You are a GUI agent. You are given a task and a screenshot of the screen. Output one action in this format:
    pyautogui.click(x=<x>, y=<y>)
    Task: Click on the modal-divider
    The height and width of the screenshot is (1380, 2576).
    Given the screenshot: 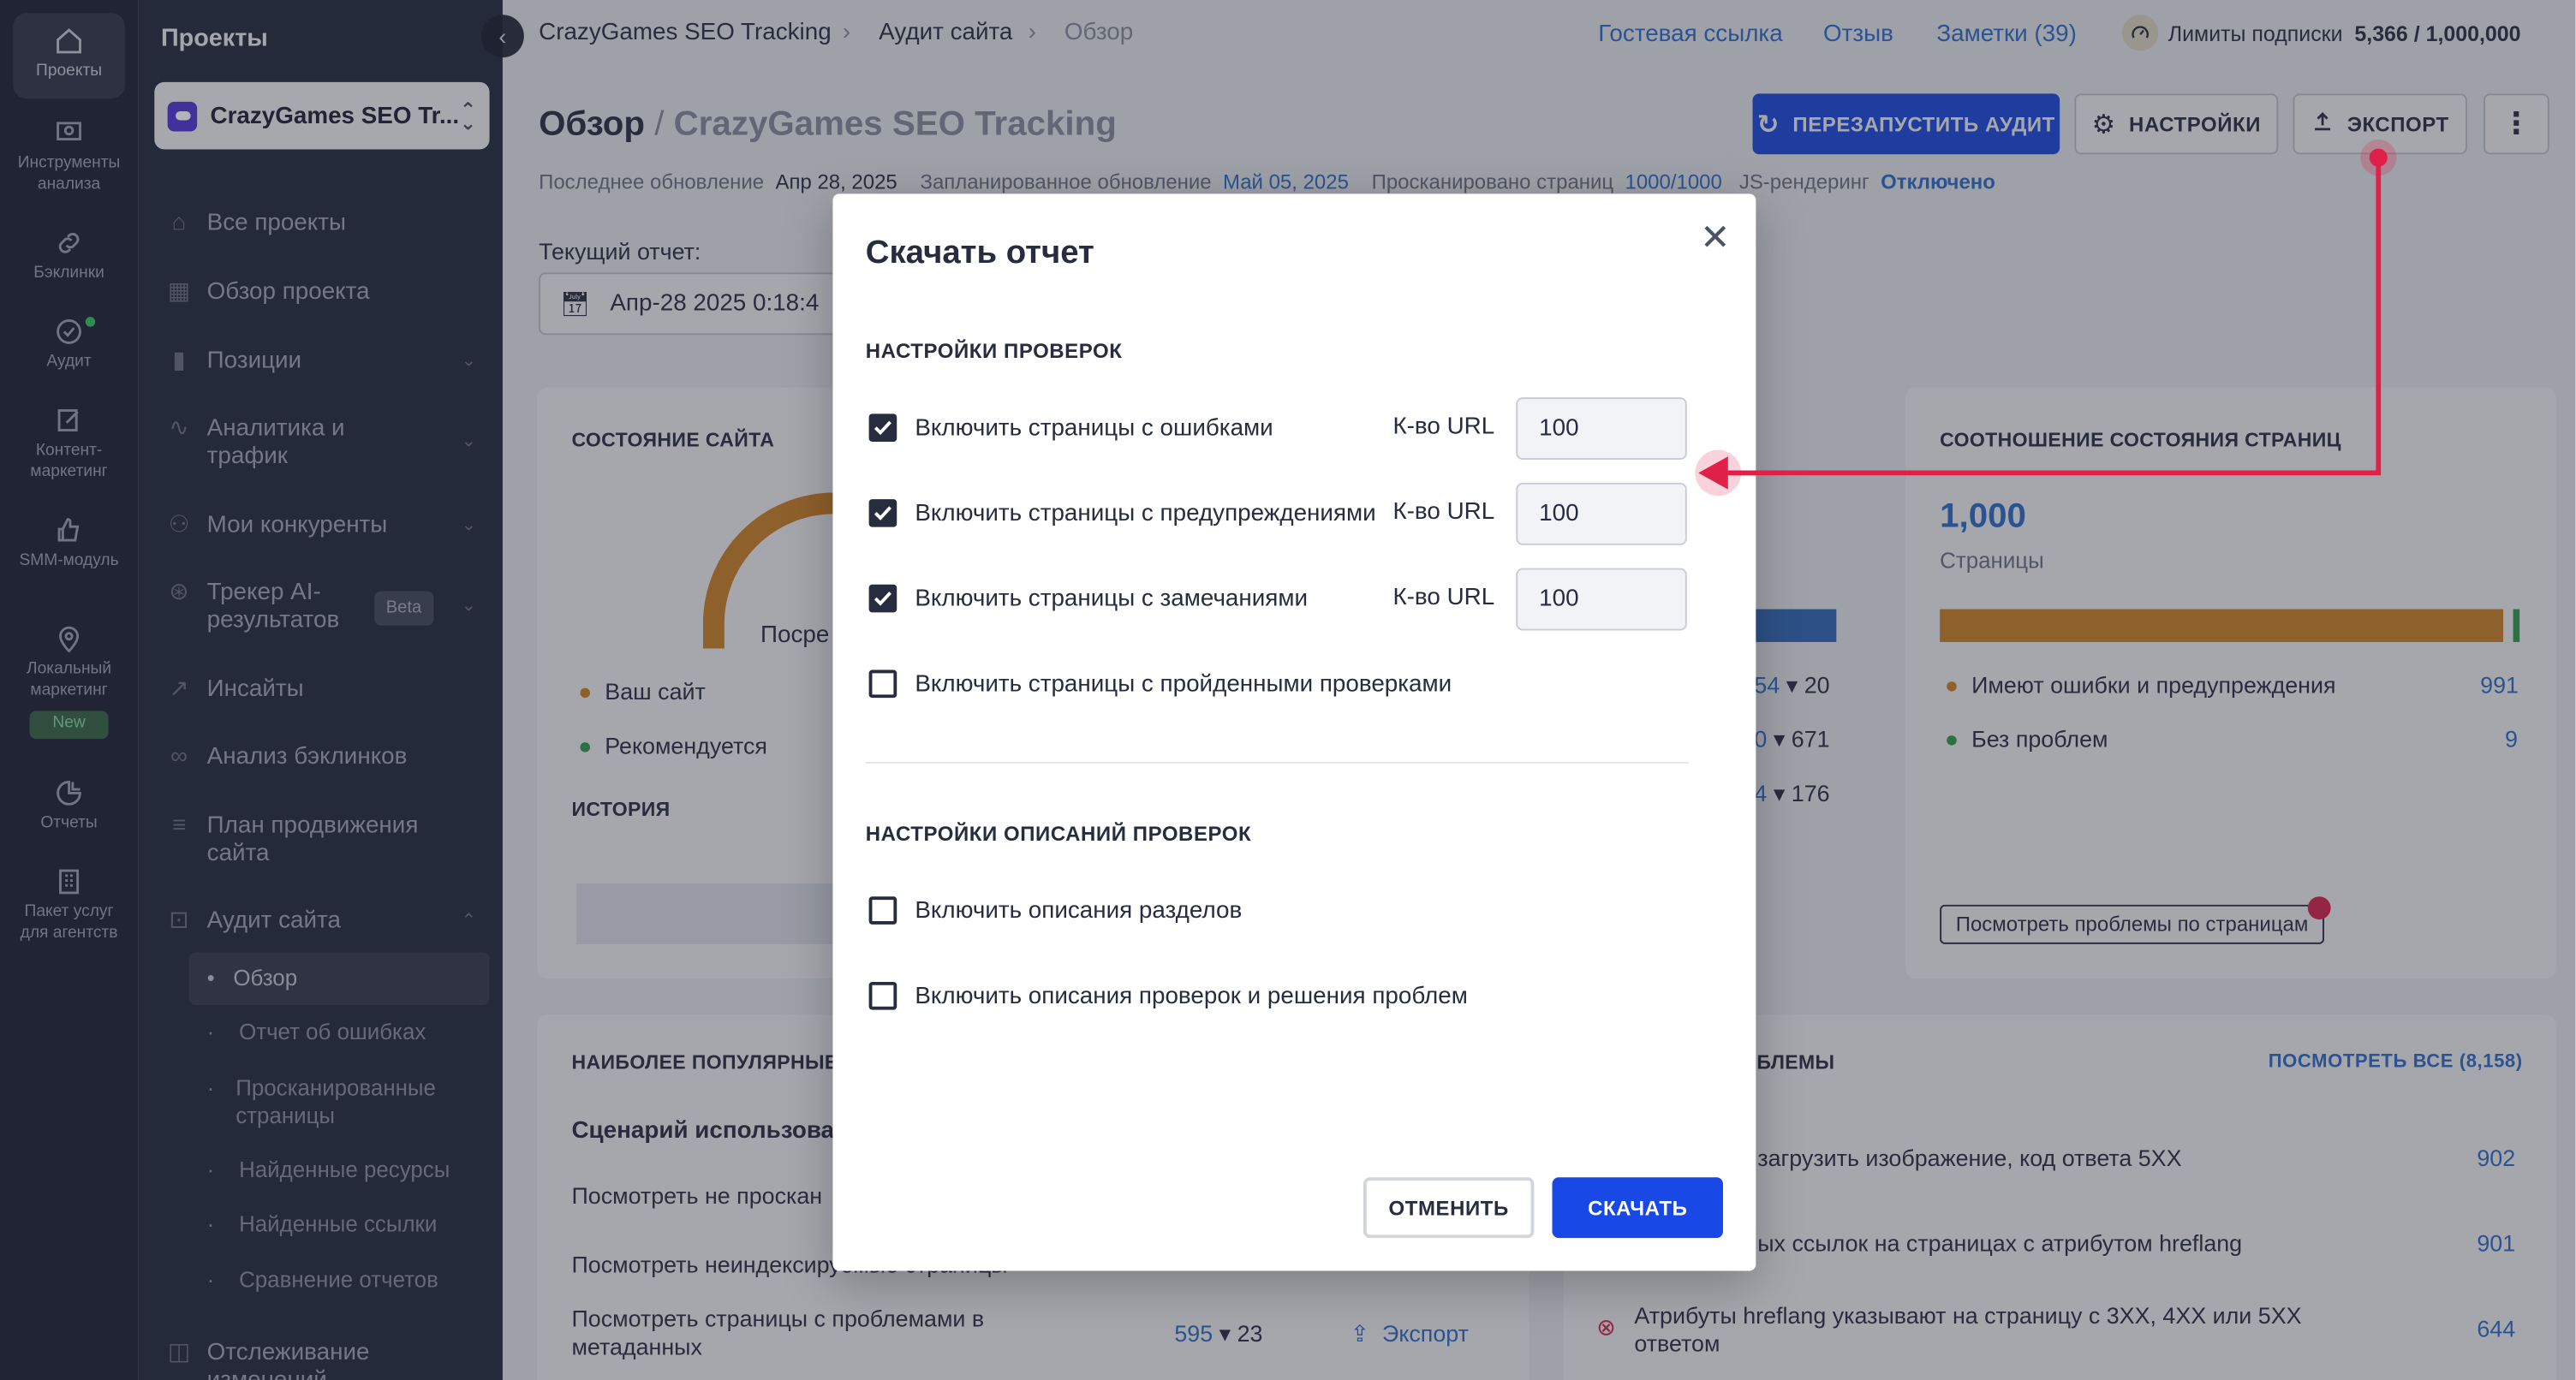 What is the action you would take?
    pyautogui.click(x=1277, y=762)
    